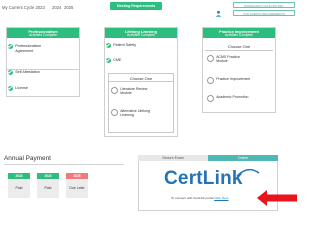 The height and width of the screenshot is (240, 320). I want to click on choose-one-title: Choose One, so click(239, 46).